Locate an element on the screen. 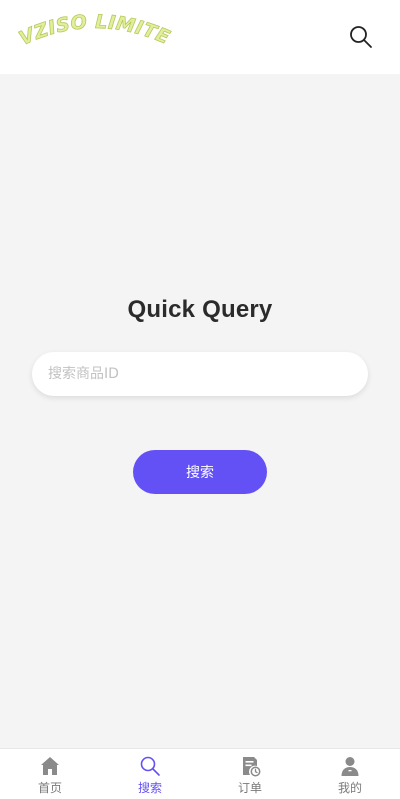 The image size is (400, 799). nav-label-profile: 我的 is located at coordinates (349, 788).